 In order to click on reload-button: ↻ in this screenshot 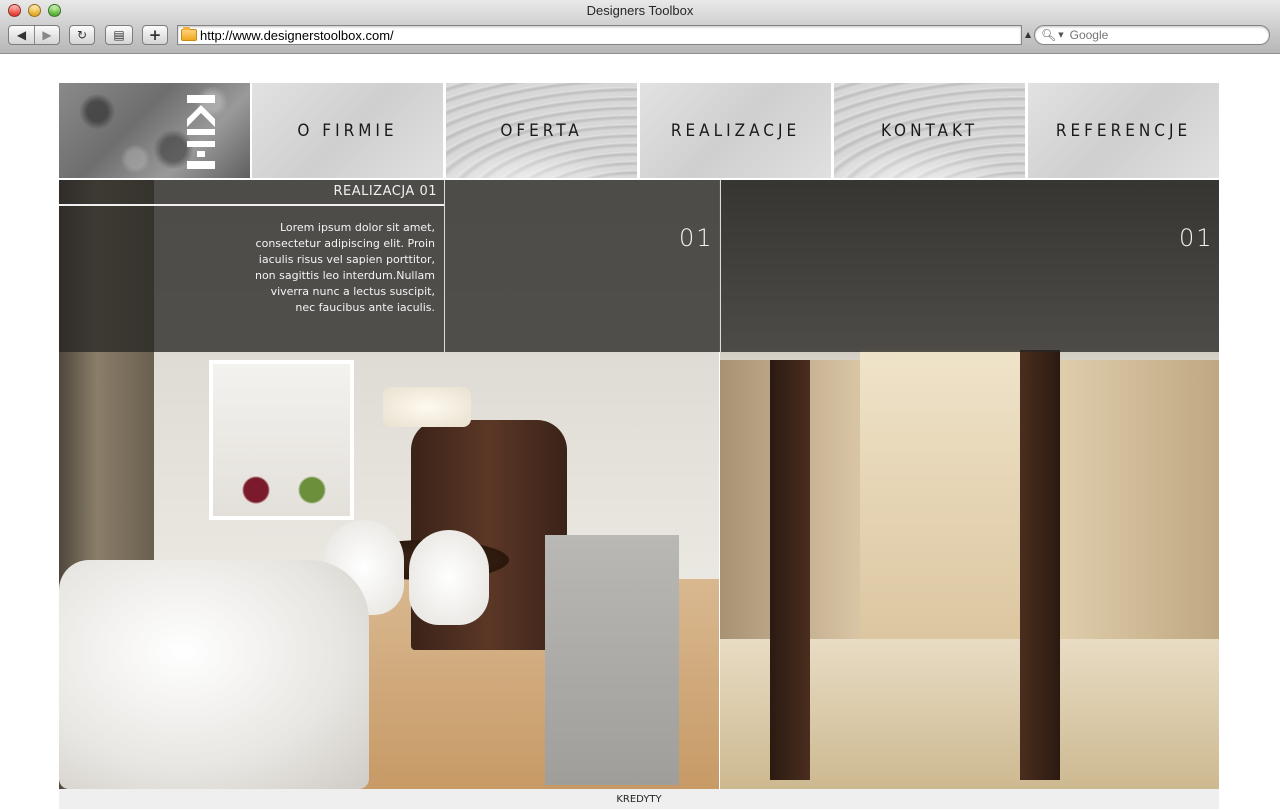, I will do `click(82, 35)`.